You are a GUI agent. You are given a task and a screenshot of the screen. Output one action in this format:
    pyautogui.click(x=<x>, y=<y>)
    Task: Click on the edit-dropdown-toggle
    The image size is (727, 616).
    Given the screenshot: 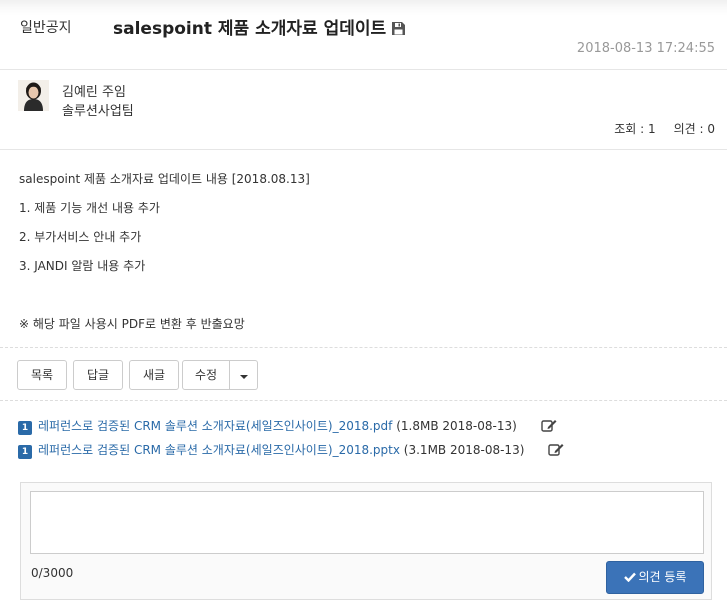 What is the action you would take?
    pyautogui.click(x=244, y=375)
    